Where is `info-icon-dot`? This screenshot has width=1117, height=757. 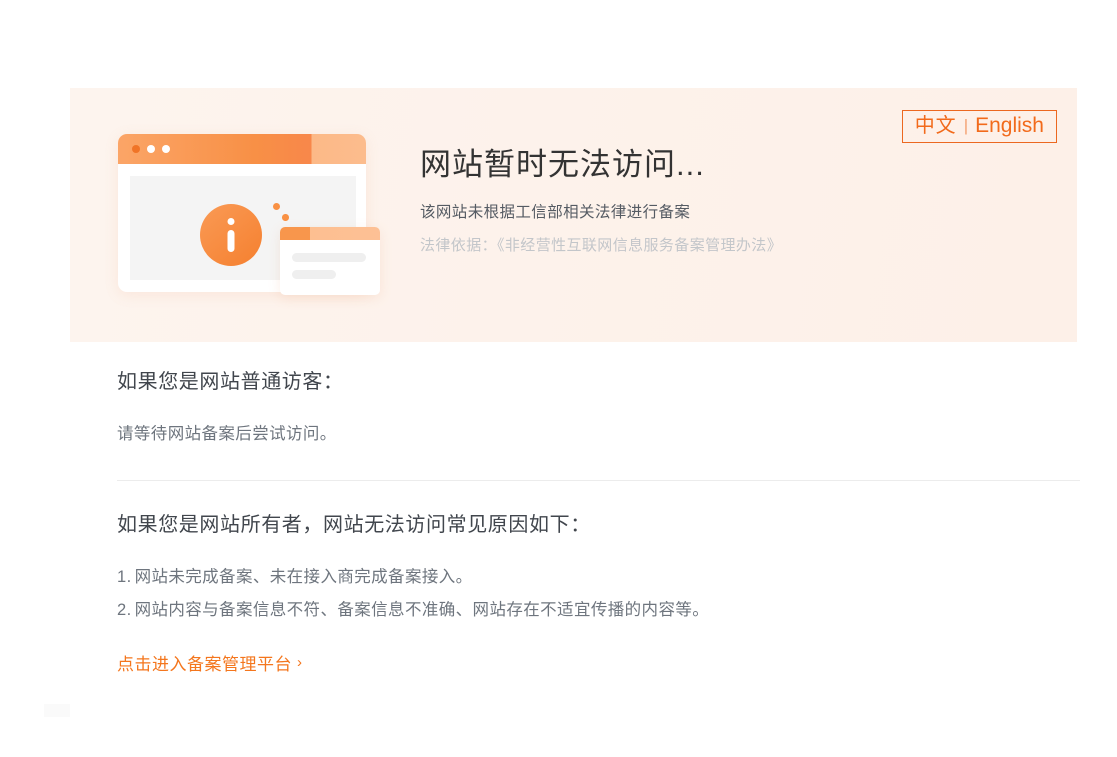
info-icon-dot is located at coordinates (231, 221).